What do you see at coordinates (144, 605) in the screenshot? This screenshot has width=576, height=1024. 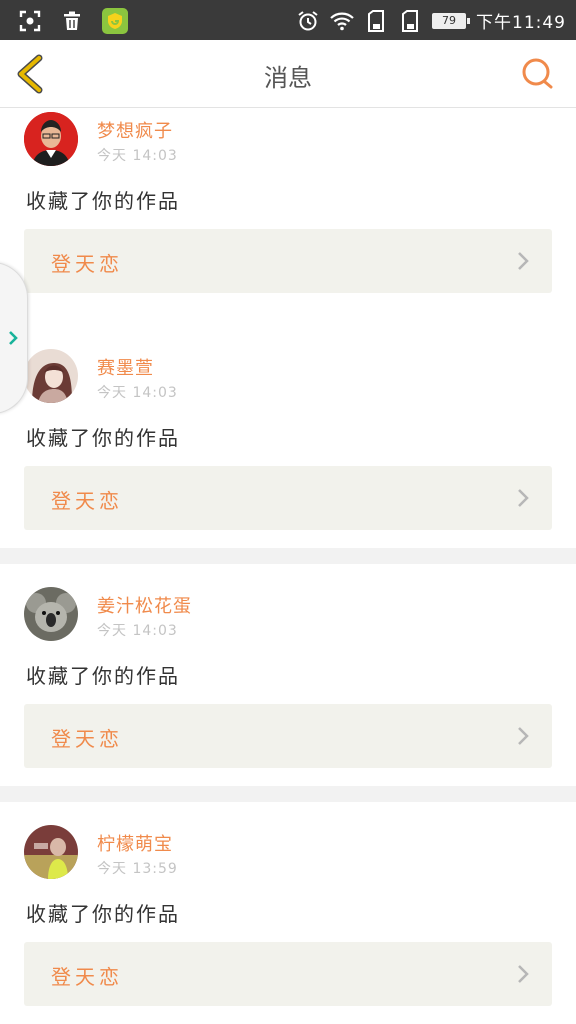 I see `user-name: 姜汁松花蛋` at bounding box center [144, 605].